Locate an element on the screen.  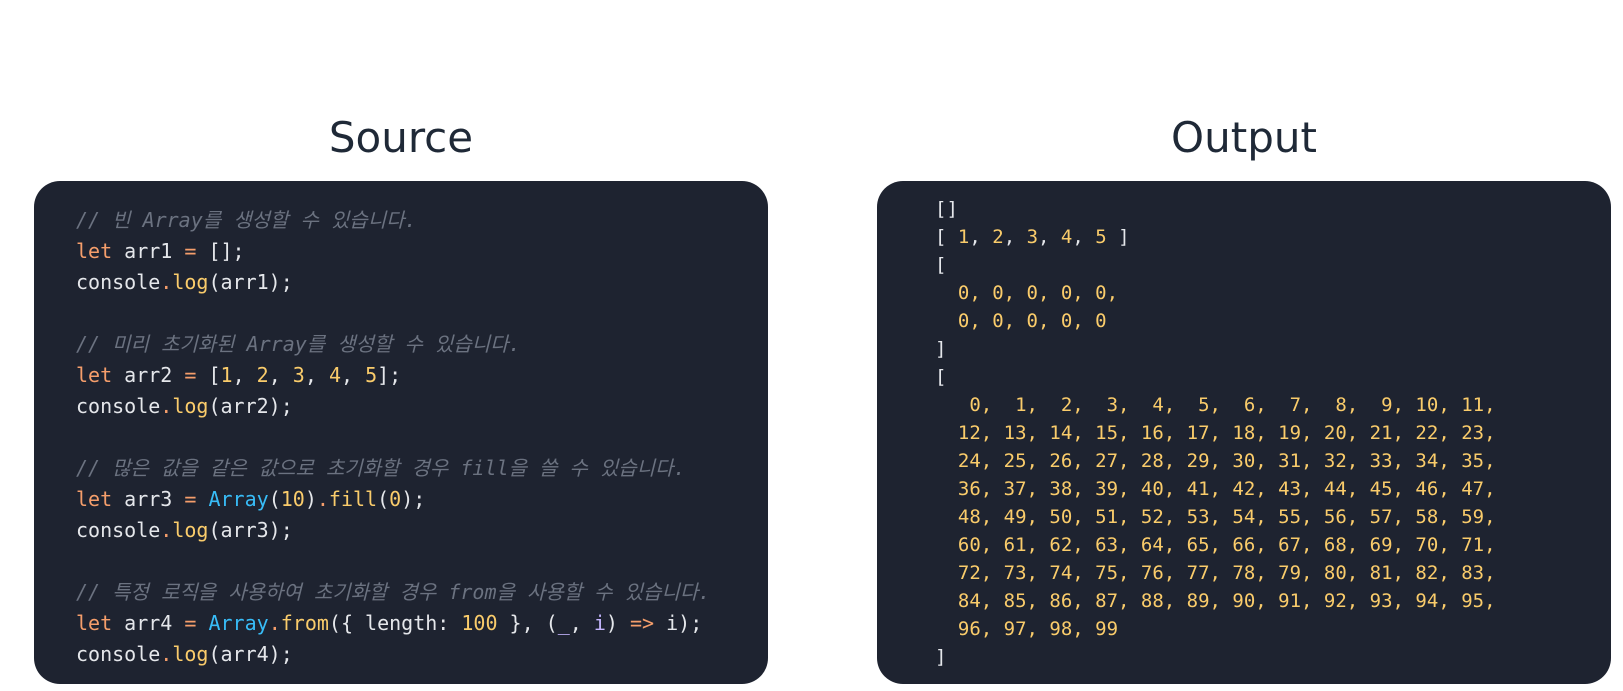
output-line: 0, 1, 2, 3, 4, 5, 6, 7, 8, 9, 10, 11, is located at coordinates (1273, 405).